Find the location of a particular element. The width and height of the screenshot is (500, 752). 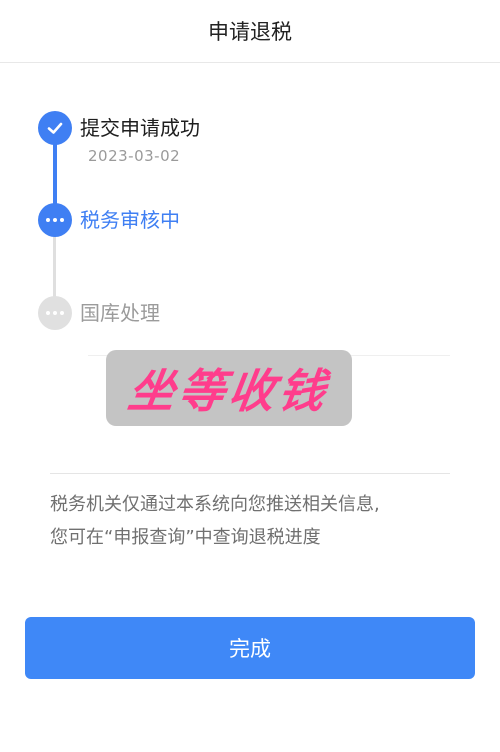

step-review-label: 税务审核中 is located at coordinates (130, 220).